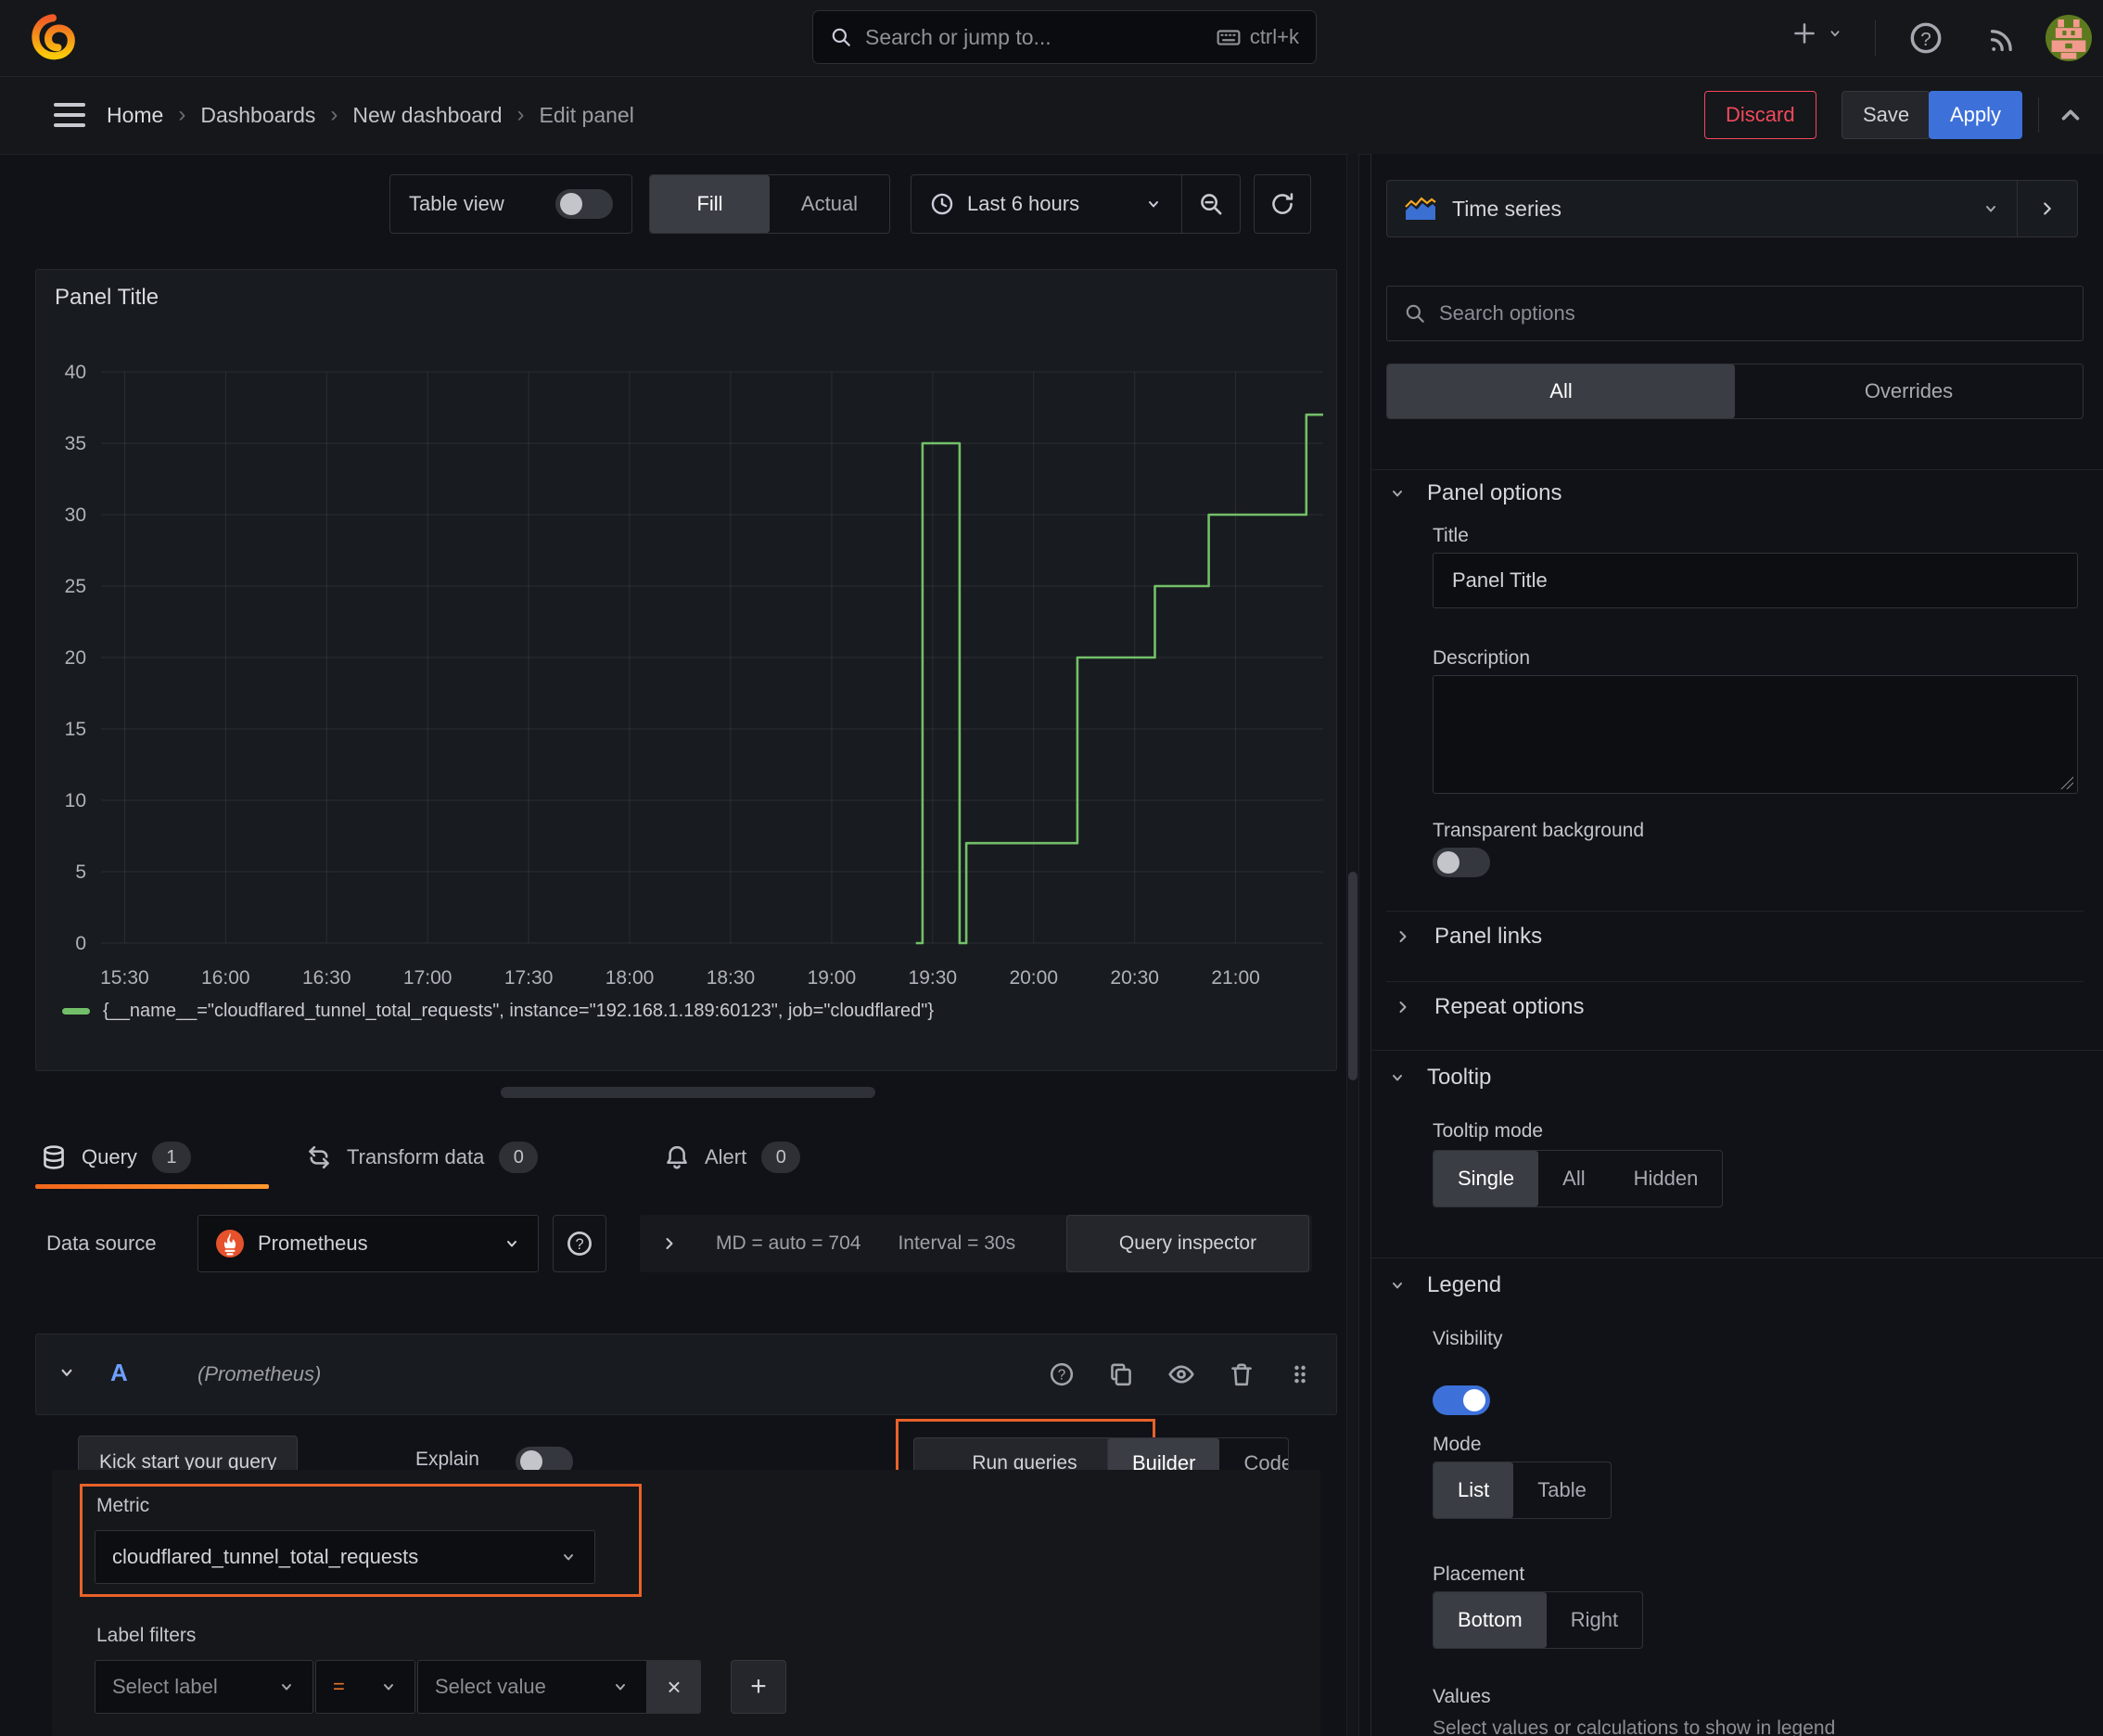 This screenshot has width=2103, height=1736. What do you see at coordinates (1594, 1620) in the screenshot?
I see `placement-right-option: Right` at bounding box center [1594, 1620].